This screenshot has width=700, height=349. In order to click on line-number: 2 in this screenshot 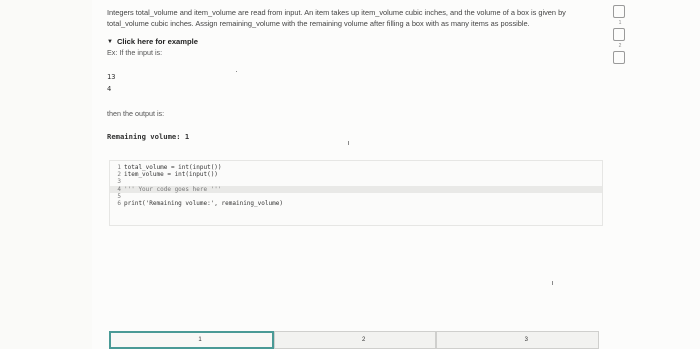, I will do `click(119, 175)`.